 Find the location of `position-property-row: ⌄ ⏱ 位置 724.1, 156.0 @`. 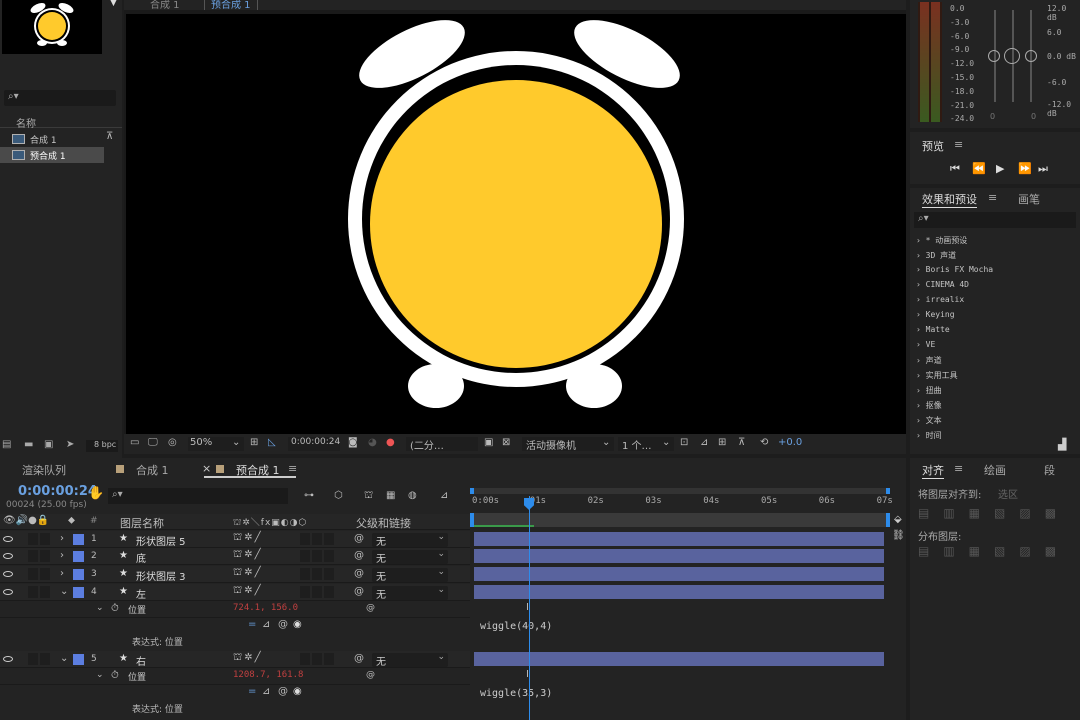

position-property-row: ⌄ ⏱ 位置 724.1, 156.0 @ is located at coordinates (235, 609).